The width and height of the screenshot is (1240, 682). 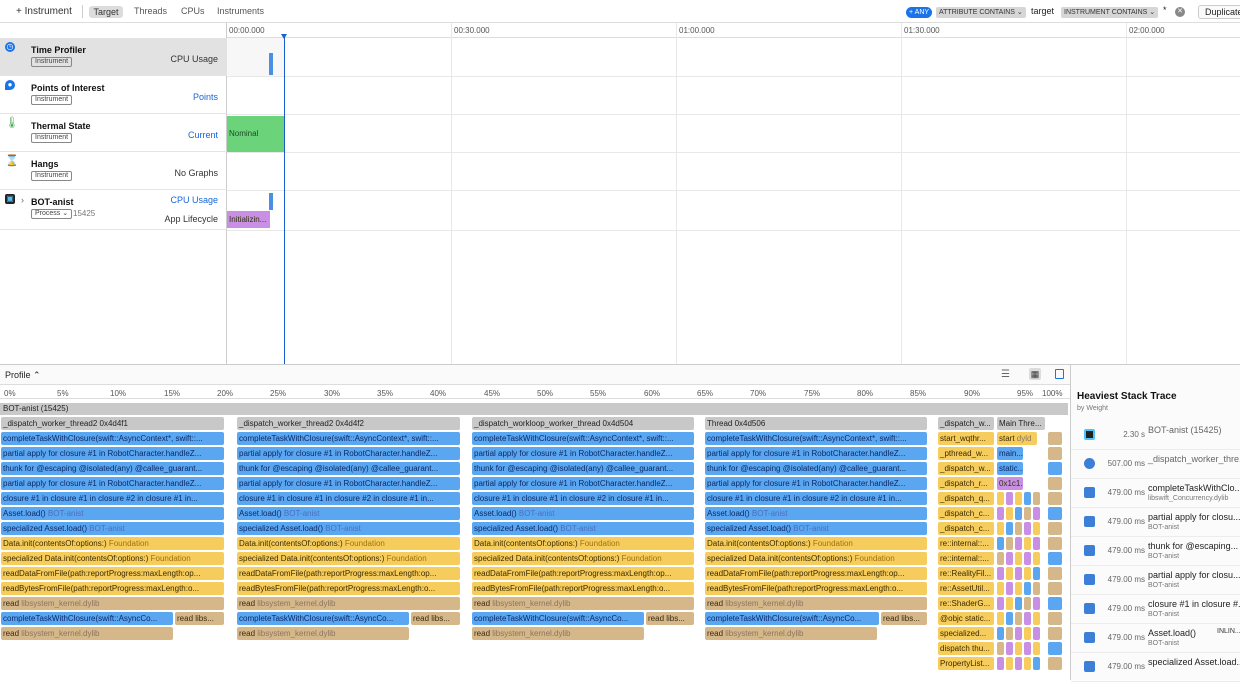 What do you see at coordinates (240, 11) in the screenshot?
I see `tab-instruments: Instruments` at bounding box center [240, 11].